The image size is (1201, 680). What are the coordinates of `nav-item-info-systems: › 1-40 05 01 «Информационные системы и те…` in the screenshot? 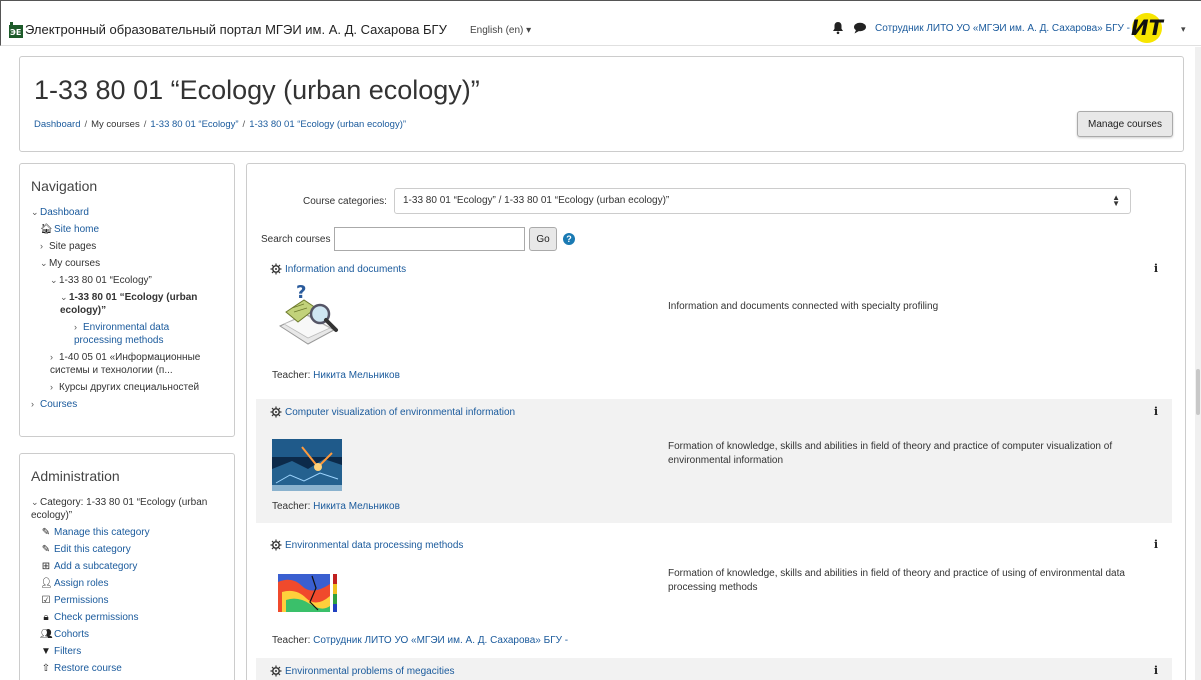 It's located at (127, 364).